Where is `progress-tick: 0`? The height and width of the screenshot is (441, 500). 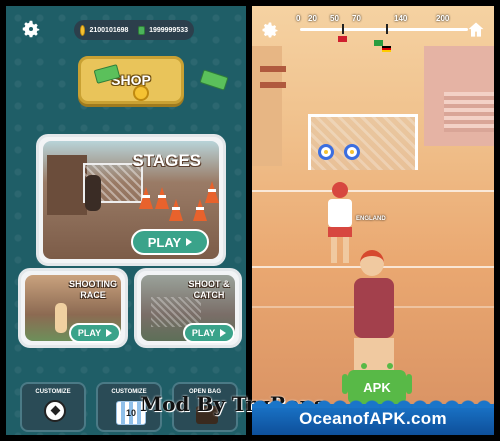 progress-tick: 0 is located at coordinates (298, 18).